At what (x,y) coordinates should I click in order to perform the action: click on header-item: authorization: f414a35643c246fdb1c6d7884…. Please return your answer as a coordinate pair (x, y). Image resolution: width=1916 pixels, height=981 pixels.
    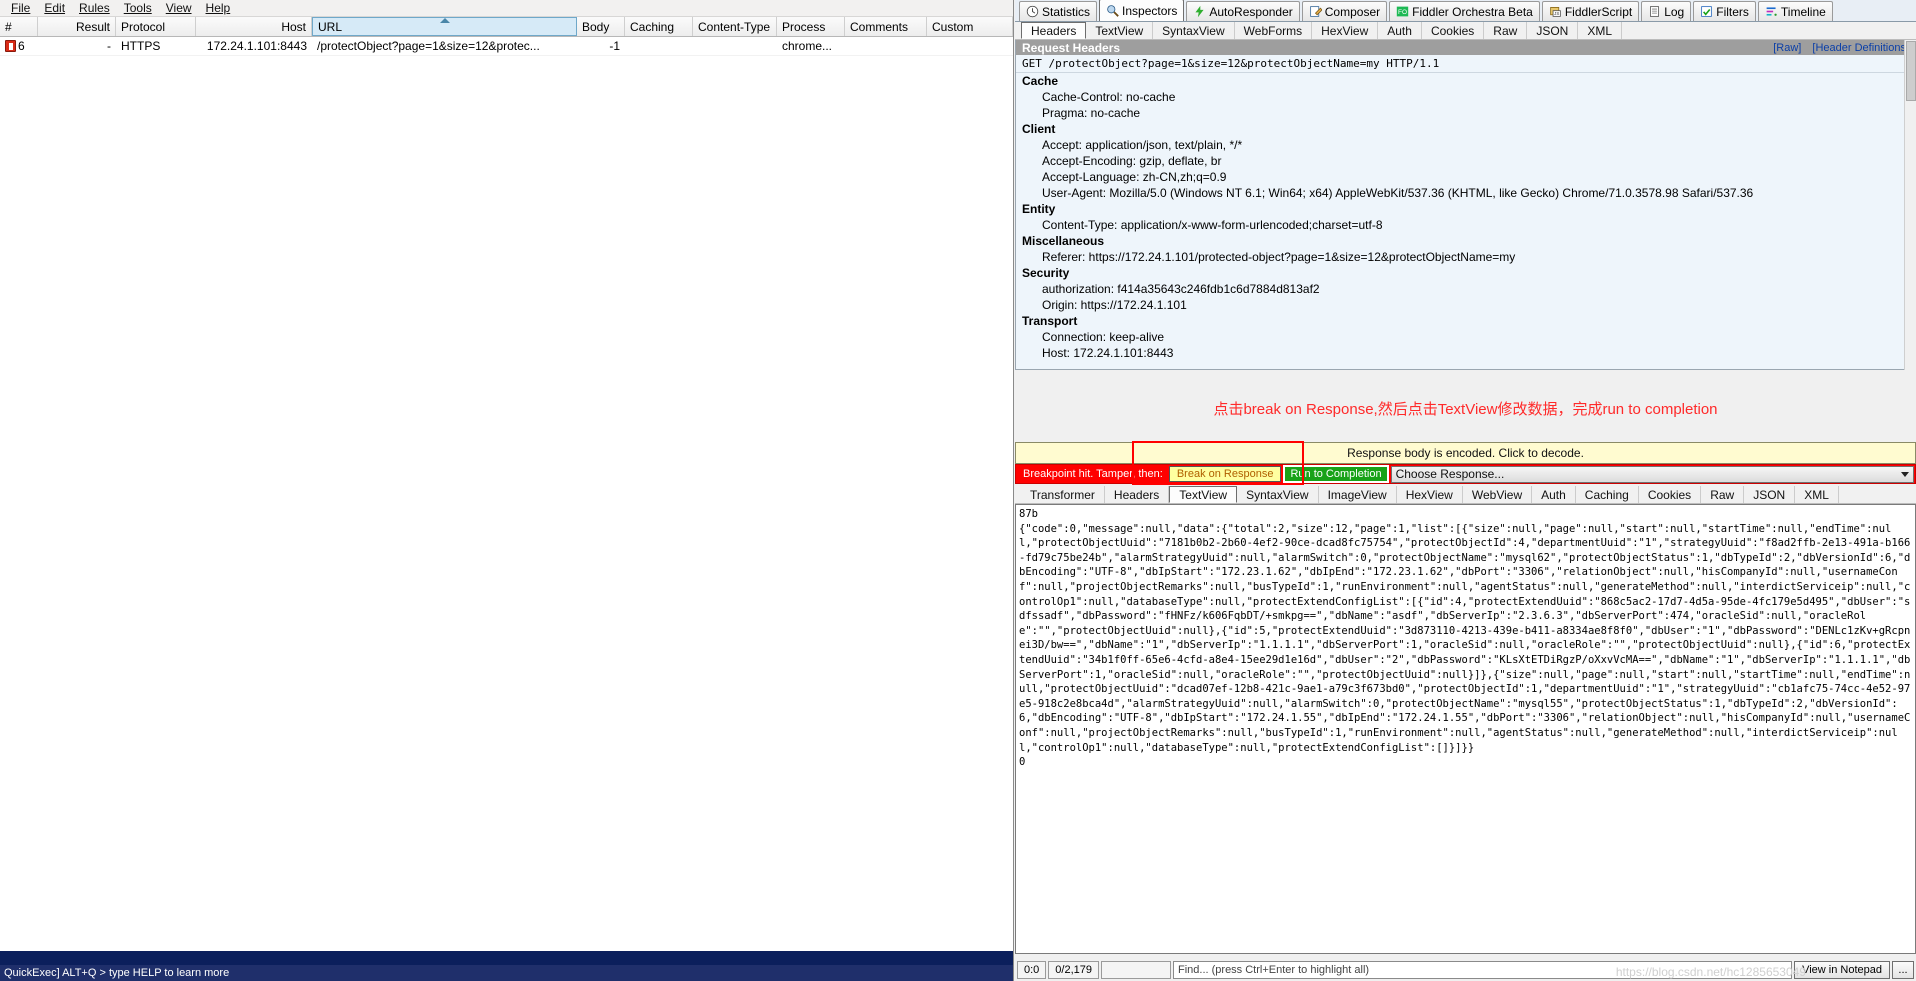
    Looking at the image, I should click on (1181, 289).